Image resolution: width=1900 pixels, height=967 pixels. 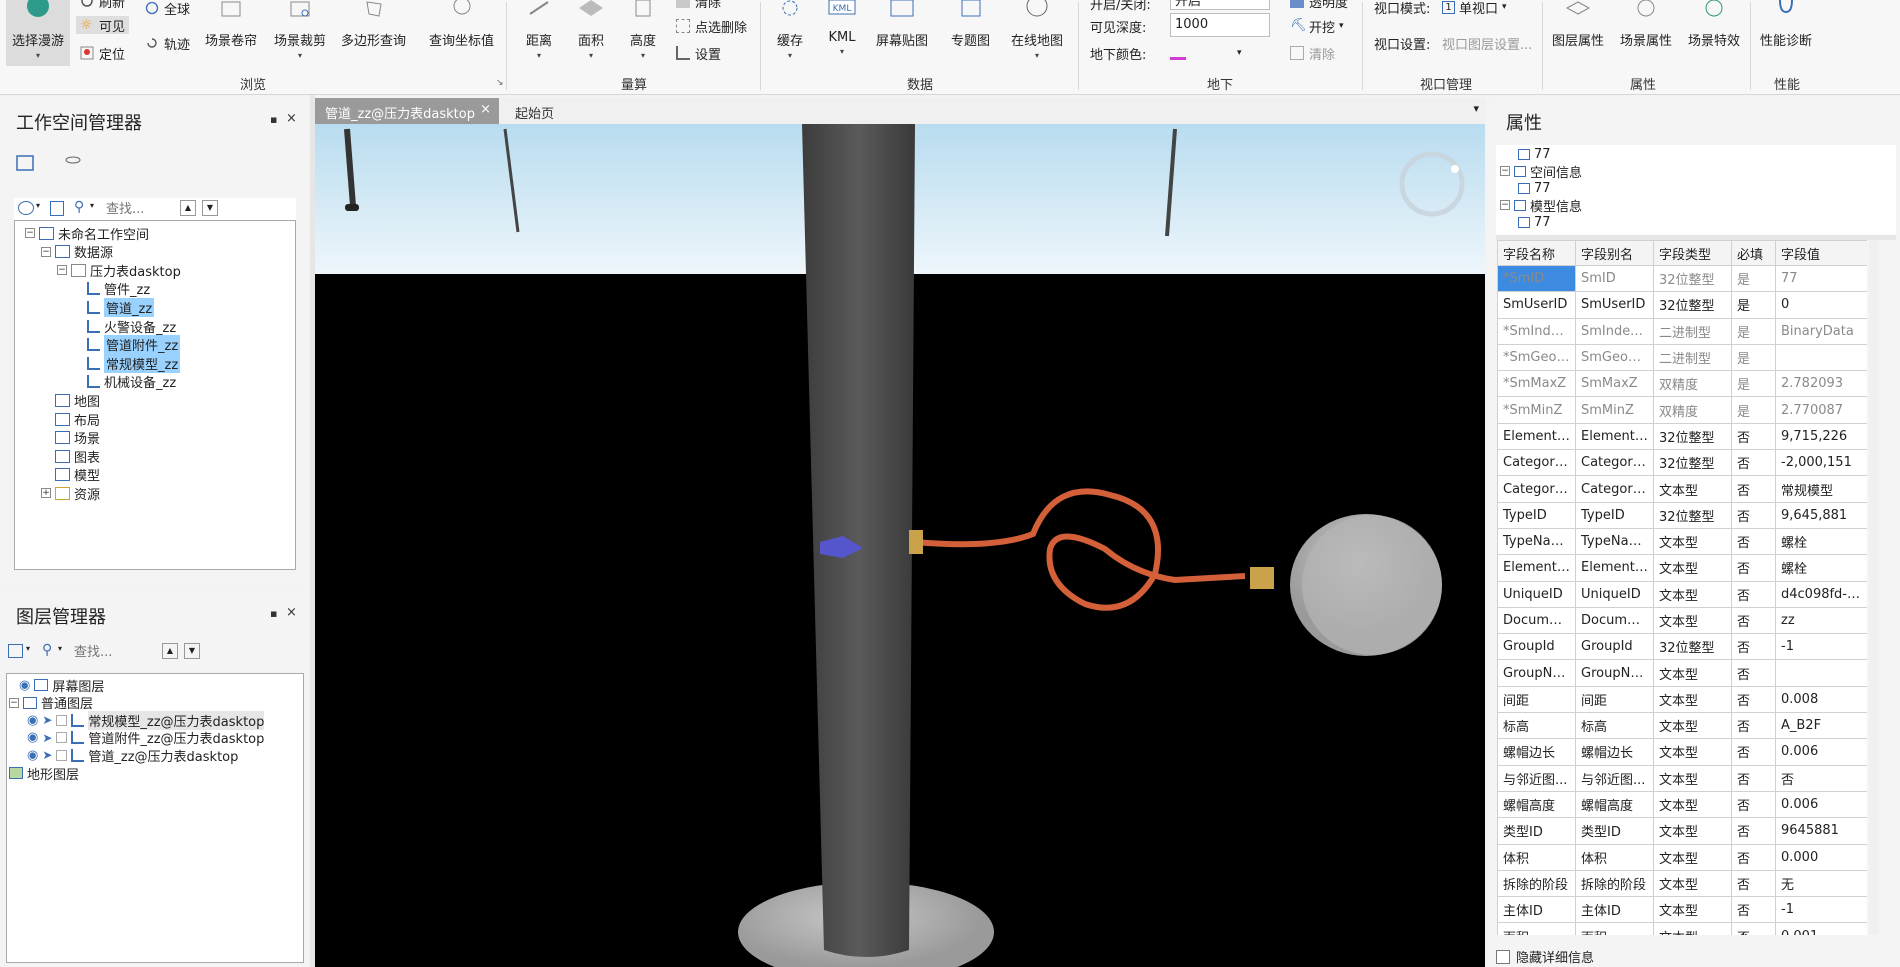 I want to click on table-cell: 9,715,226, so click(x=1821, y=436).